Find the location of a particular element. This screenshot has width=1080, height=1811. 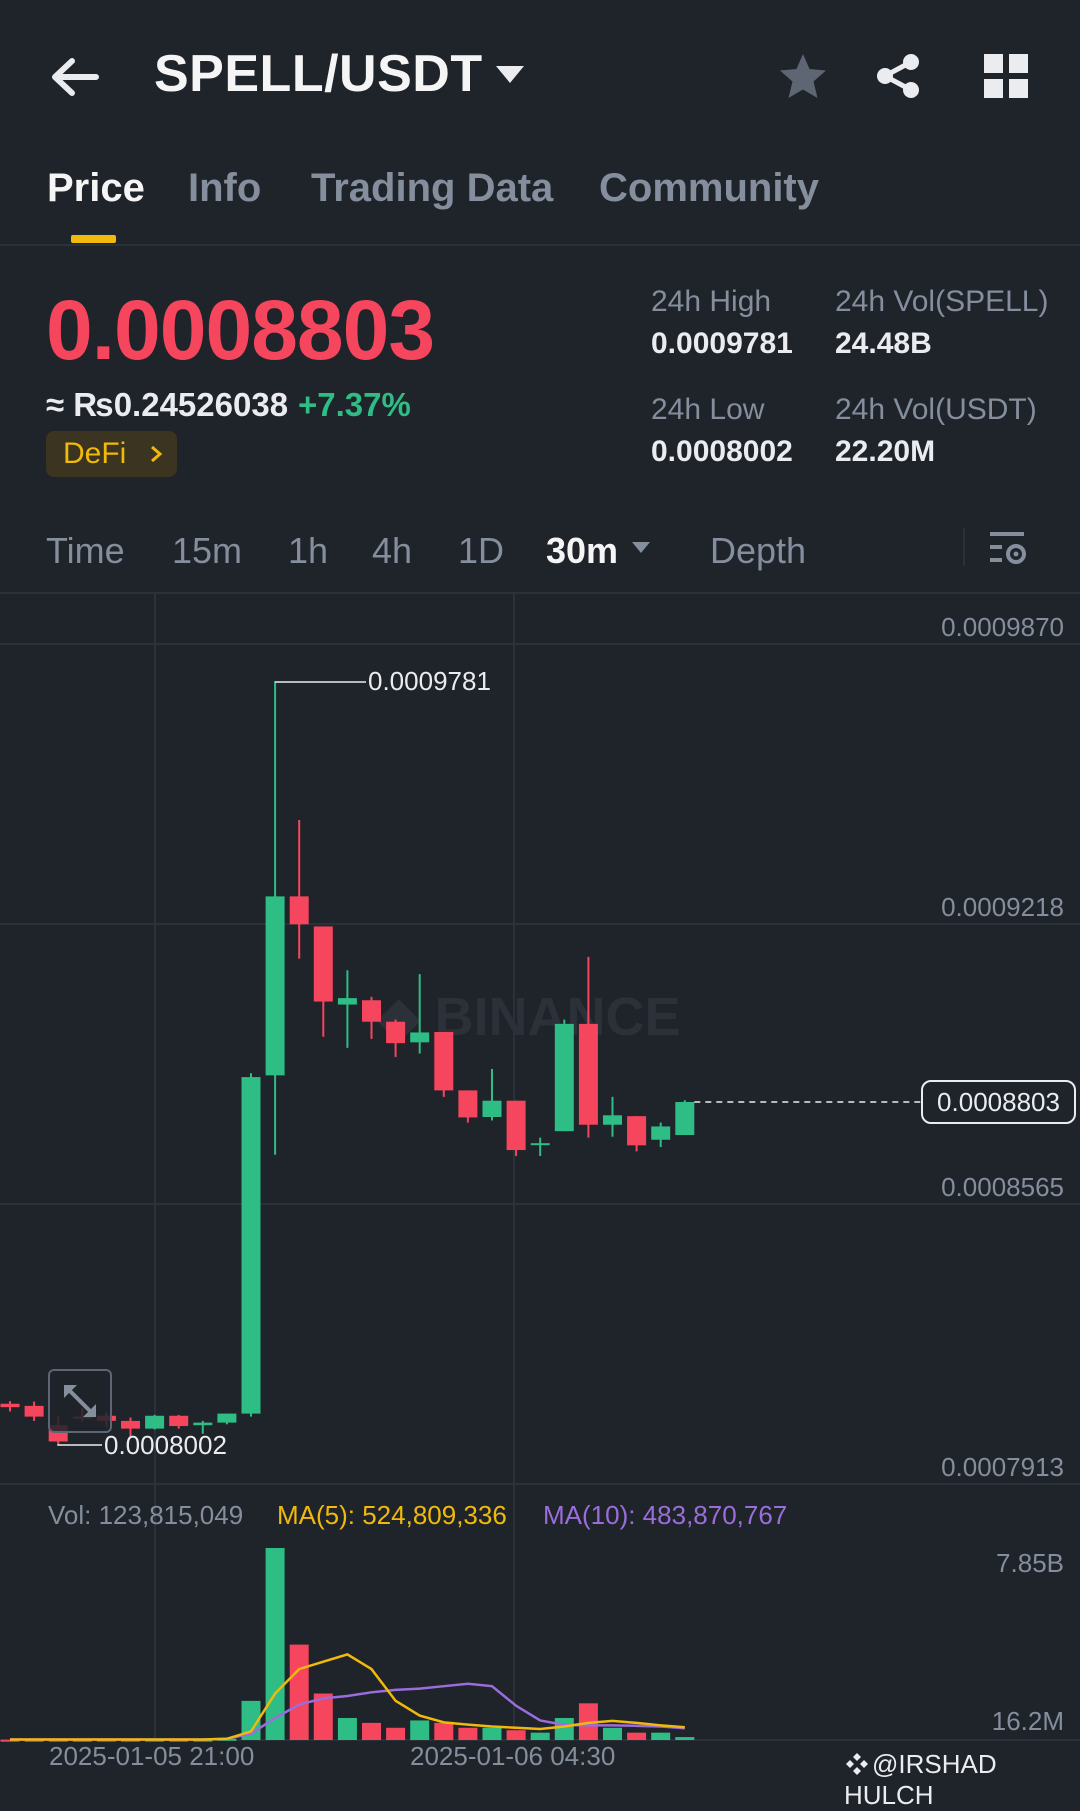

tf-4h: 4h is located at coordinates (392, 551).